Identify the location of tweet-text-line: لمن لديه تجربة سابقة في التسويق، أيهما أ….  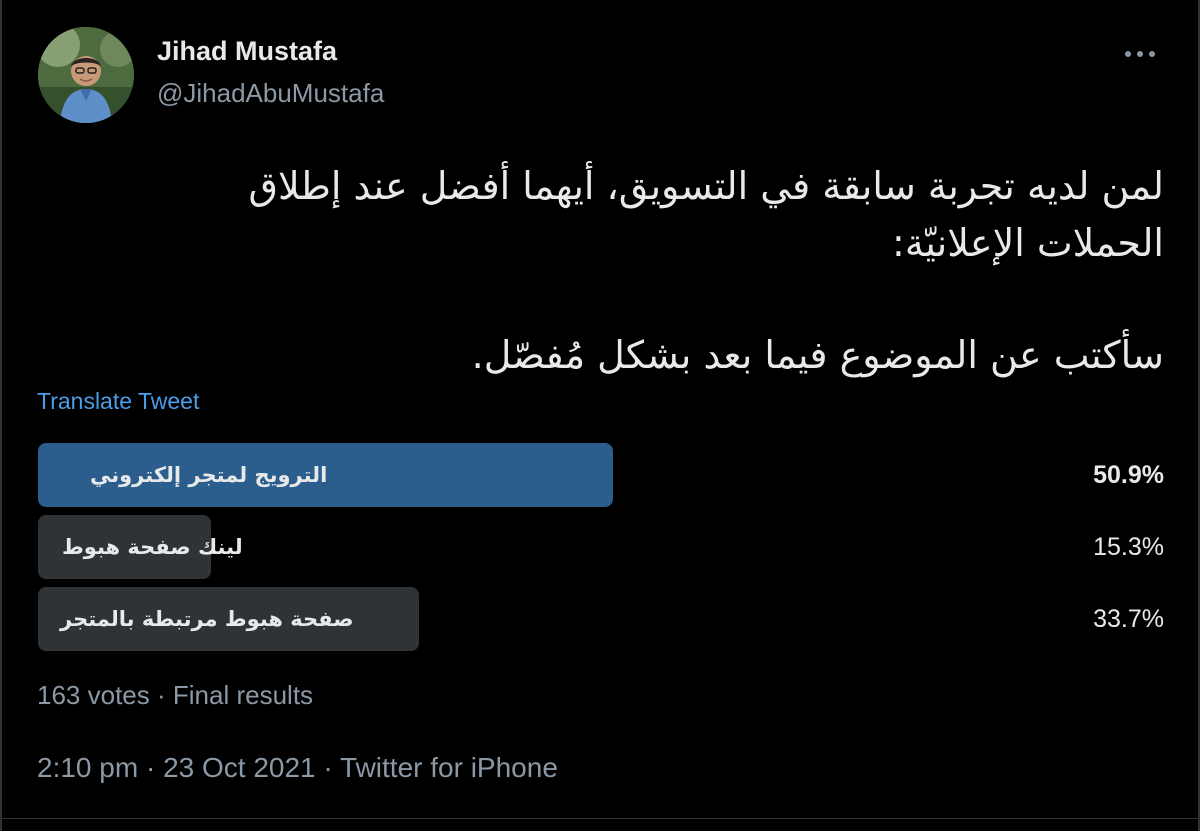
(706, 186).